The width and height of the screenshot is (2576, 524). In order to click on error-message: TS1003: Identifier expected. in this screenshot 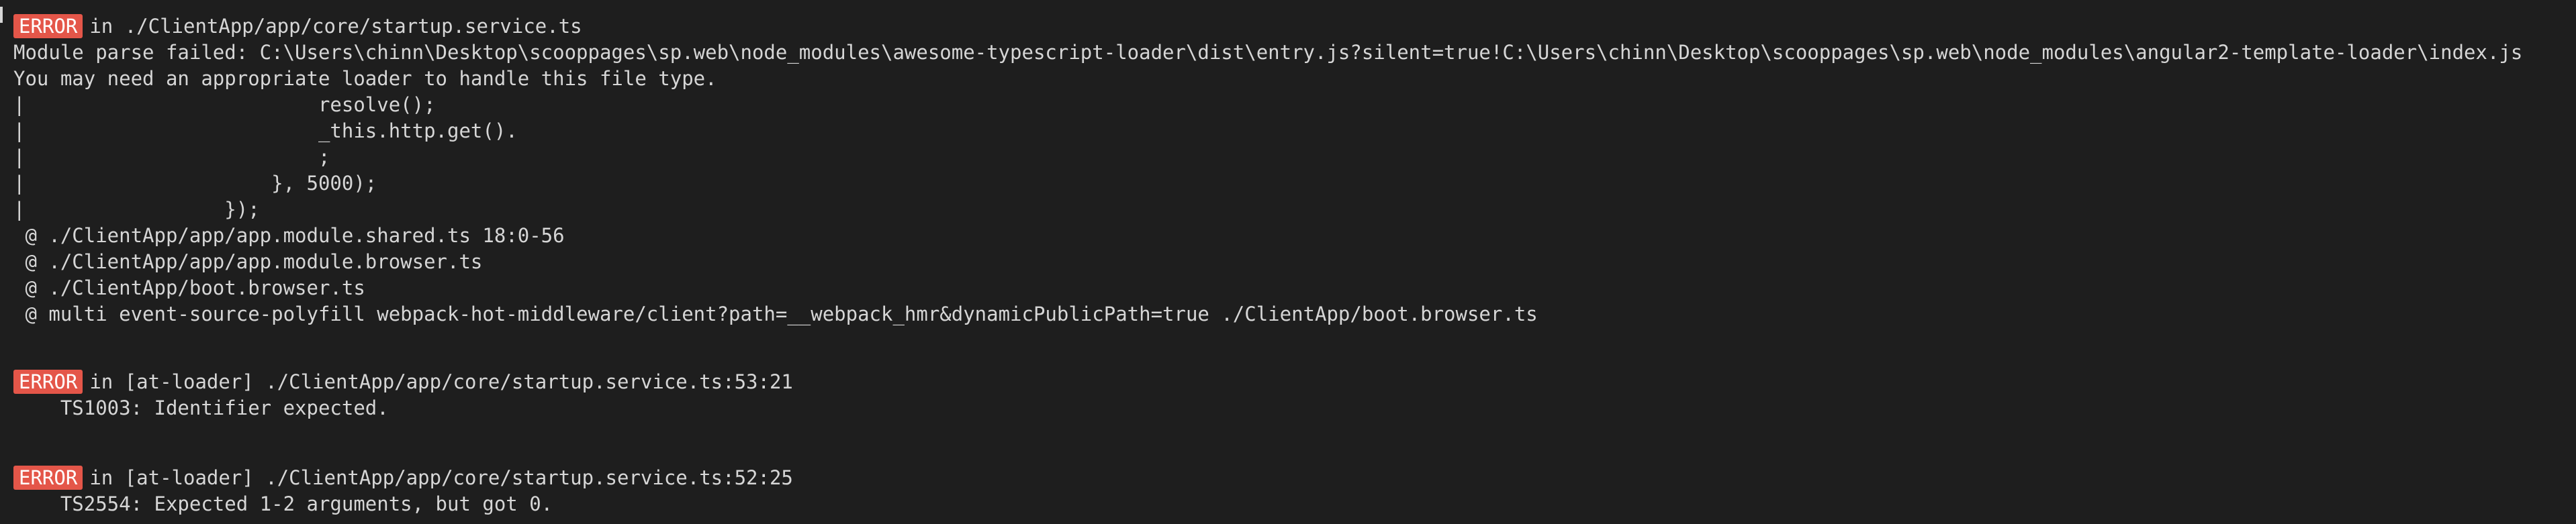, I will do `click(201, 408)`.